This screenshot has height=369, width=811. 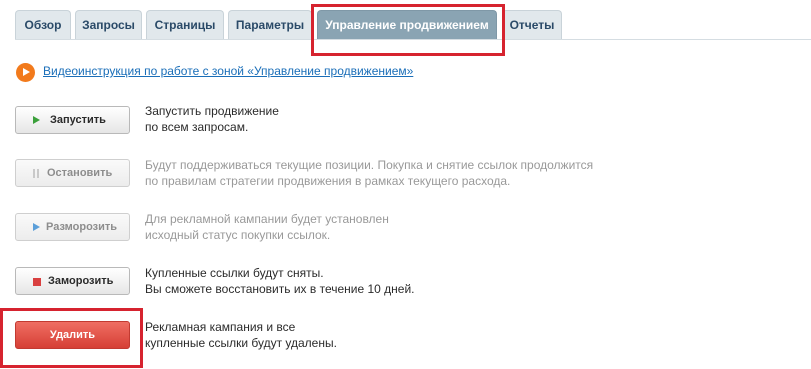 I want to click on unfreeze-description-line1: Для рекламной кампании будет установлен, so click(x=267, y=219).